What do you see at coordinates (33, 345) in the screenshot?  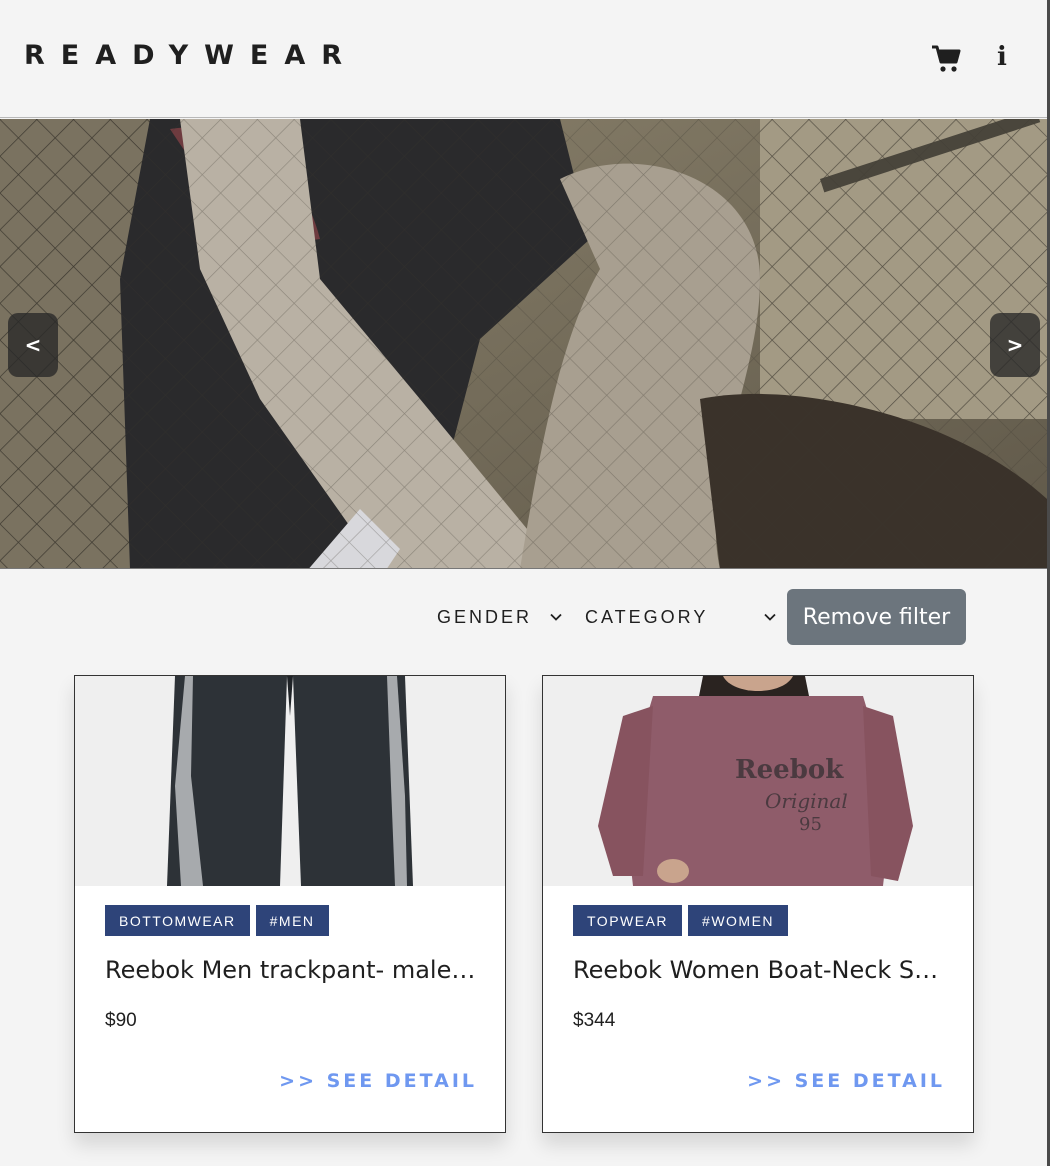 I see `carousel-prev-button: <` at bounding box center [33, 345].